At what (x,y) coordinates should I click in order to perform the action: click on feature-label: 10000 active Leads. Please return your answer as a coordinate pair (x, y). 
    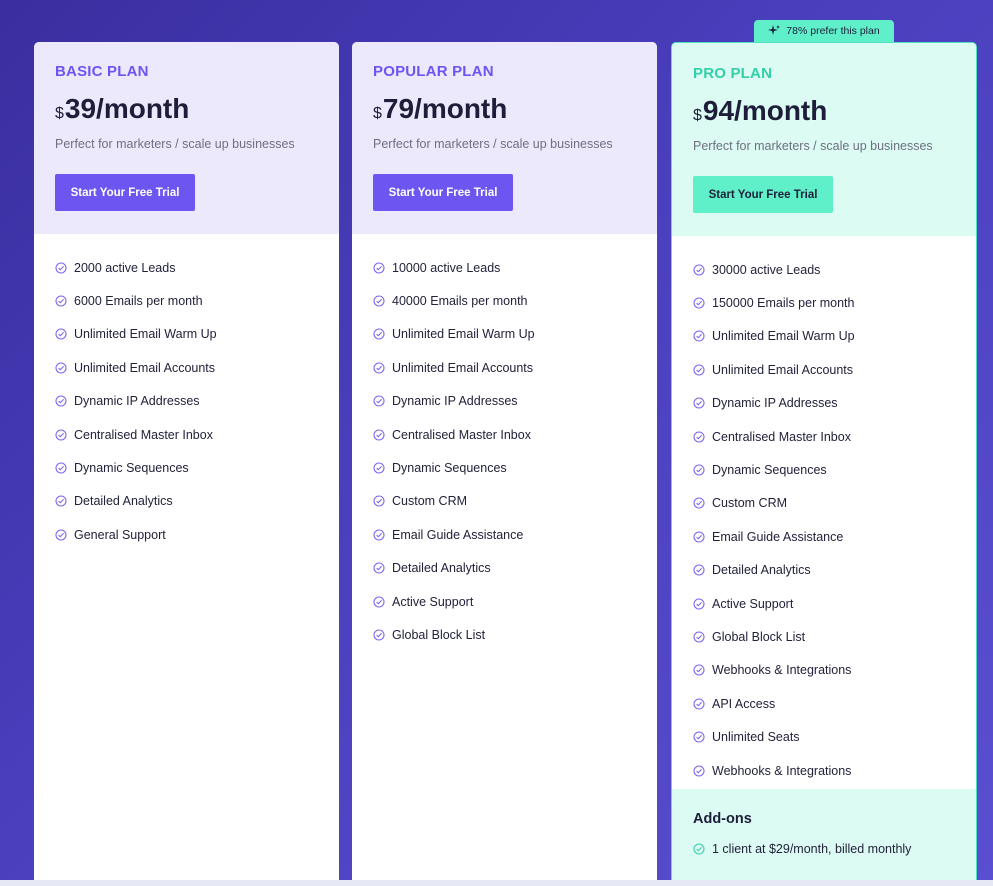
    Looking at the image, I should click on (446, 267).